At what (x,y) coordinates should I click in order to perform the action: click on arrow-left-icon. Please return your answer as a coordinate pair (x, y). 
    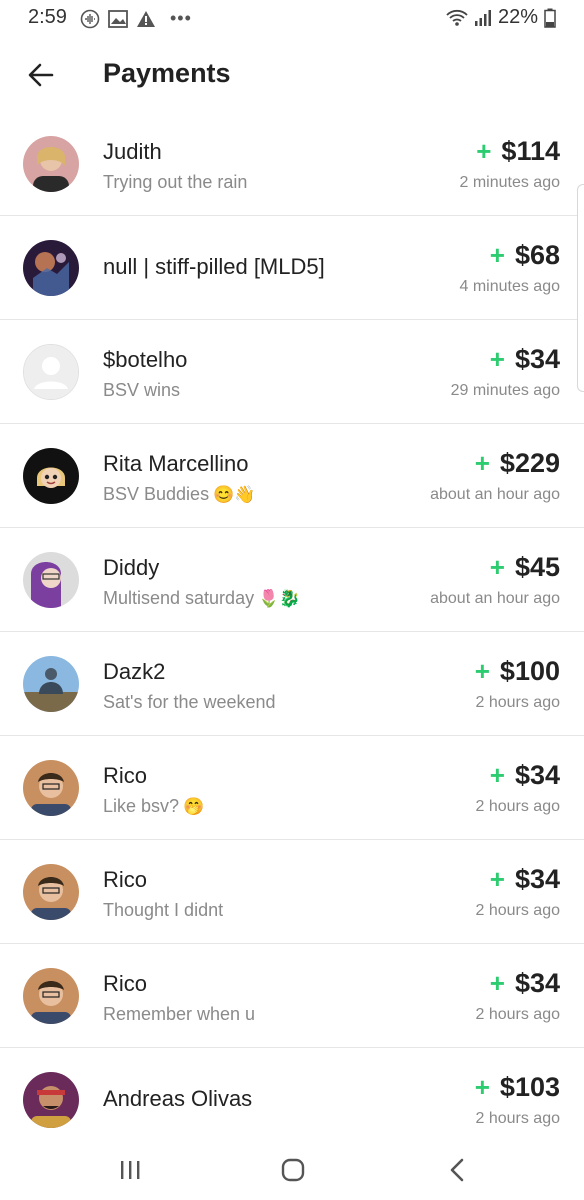
    Looking at the image, I should click on (41, 75).